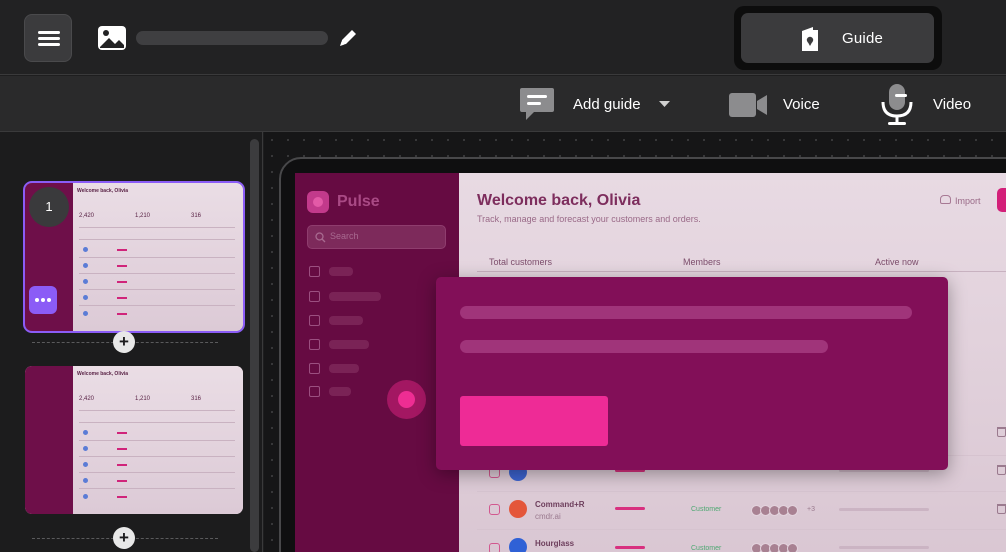 This screenshot has height=552, width=1006. Describe the element at coordinates (43, 300) in the screenshot. I see `step-more-button` at that location.